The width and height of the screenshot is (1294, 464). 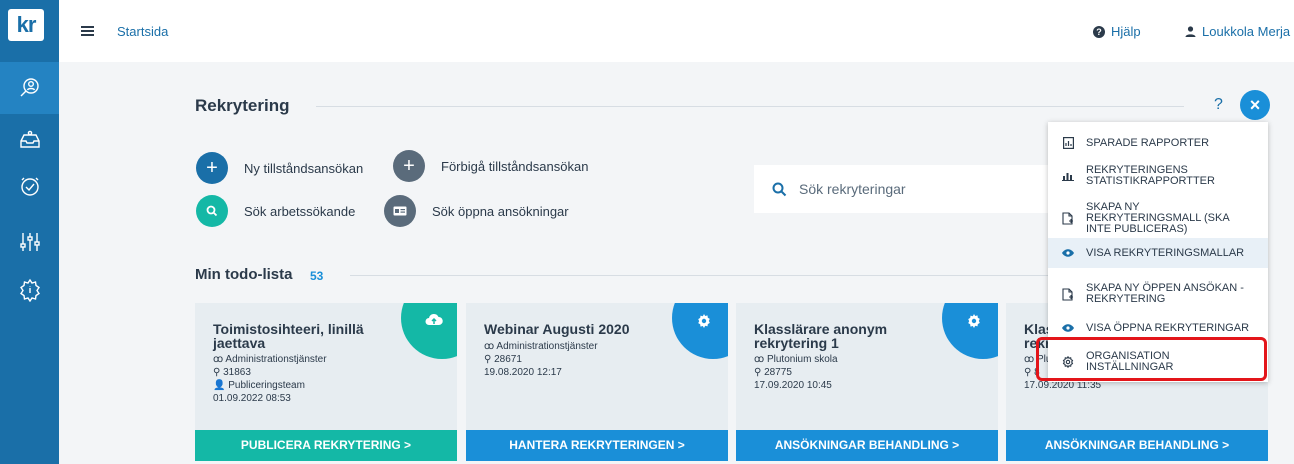 I want to click on card-id: ⚲ 31863, so click(x=232, y=372).